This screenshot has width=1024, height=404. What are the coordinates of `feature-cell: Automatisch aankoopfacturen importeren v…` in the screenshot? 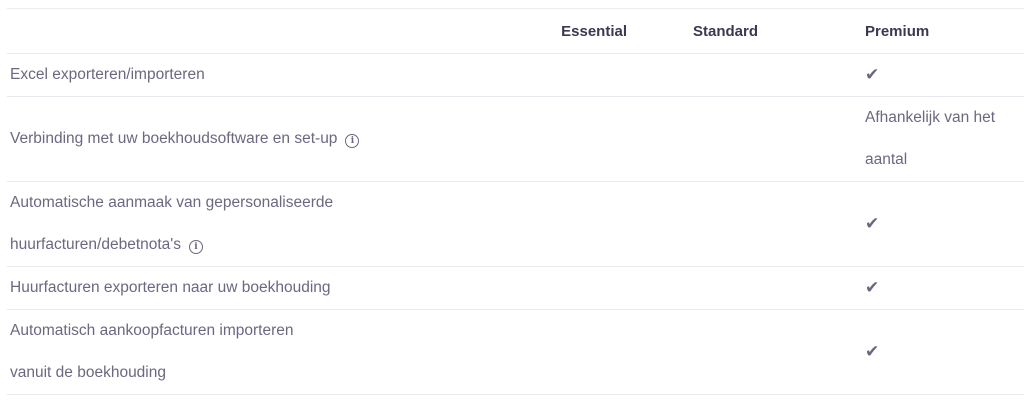 It's located at (234, 352).